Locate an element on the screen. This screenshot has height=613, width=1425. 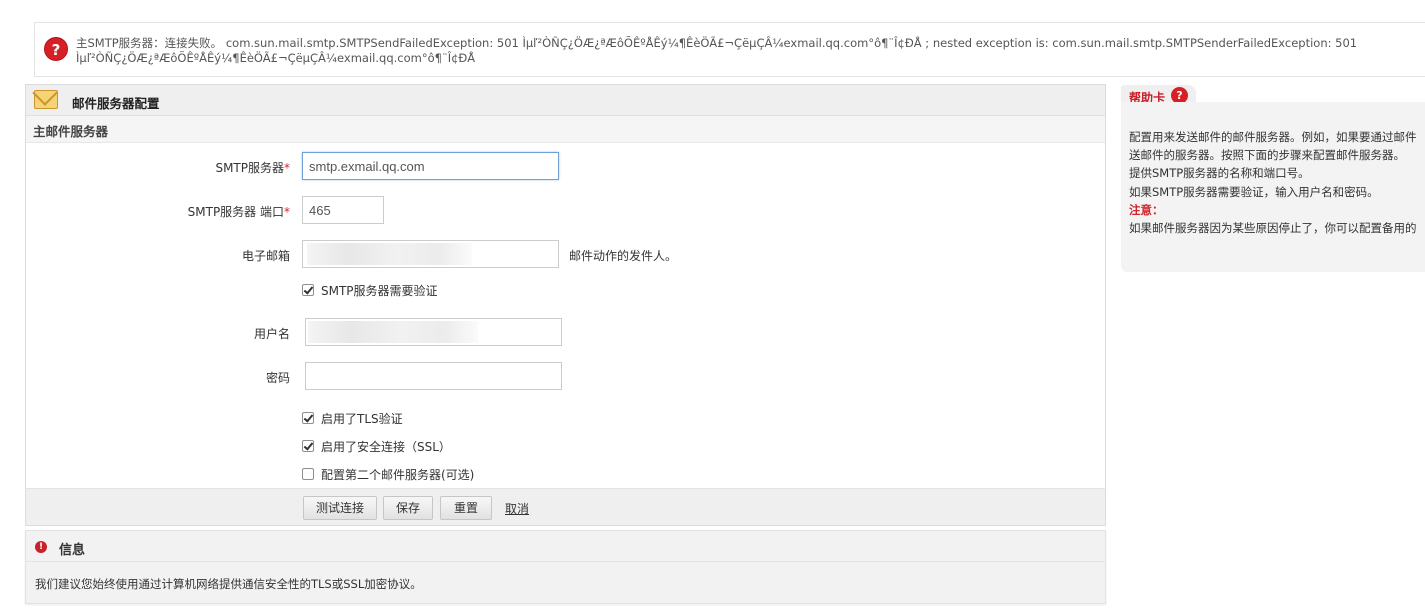
secondary-server-label: 配置第二个邮件服务器(可选) is located at coordinates (398, 474).